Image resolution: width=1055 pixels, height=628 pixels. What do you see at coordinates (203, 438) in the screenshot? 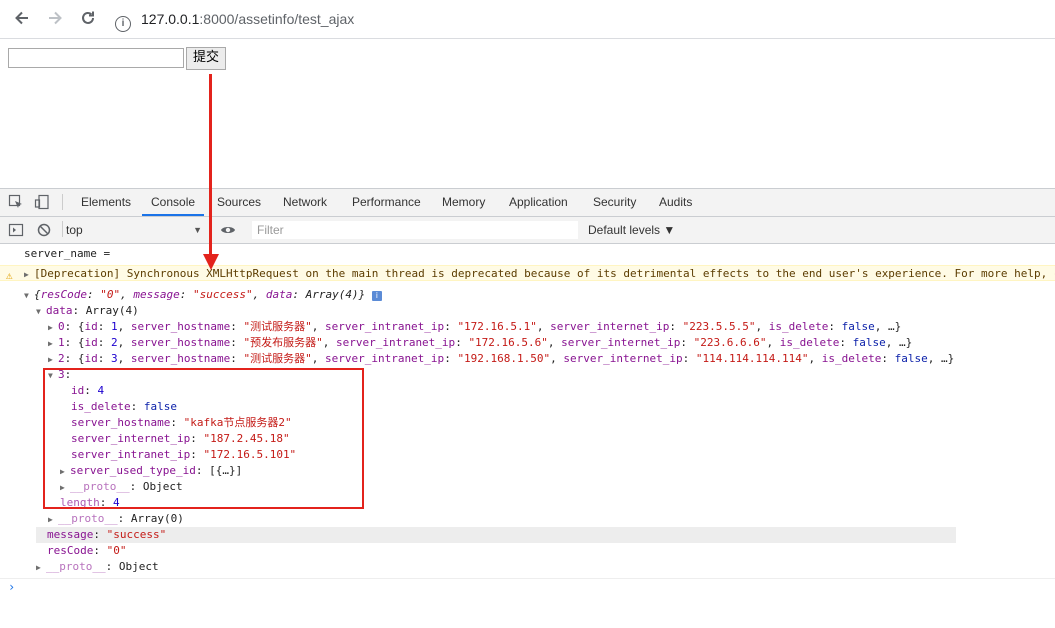
I see `highlight-box-annotation` at bounding box center [203, 438].